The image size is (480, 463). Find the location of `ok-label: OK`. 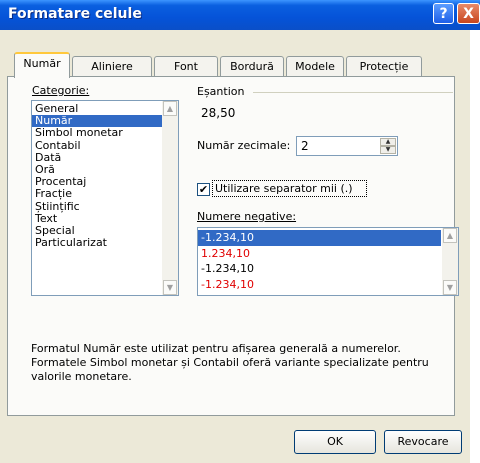

ok-label: OK is located at coordinates (335, 441).